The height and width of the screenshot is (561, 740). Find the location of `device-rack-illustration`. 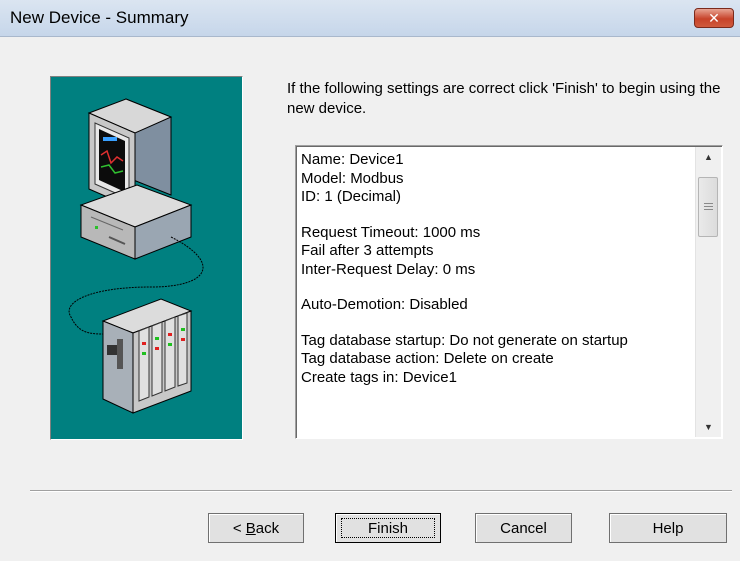

device-rack-illustration is located at coordinates (147, 356).